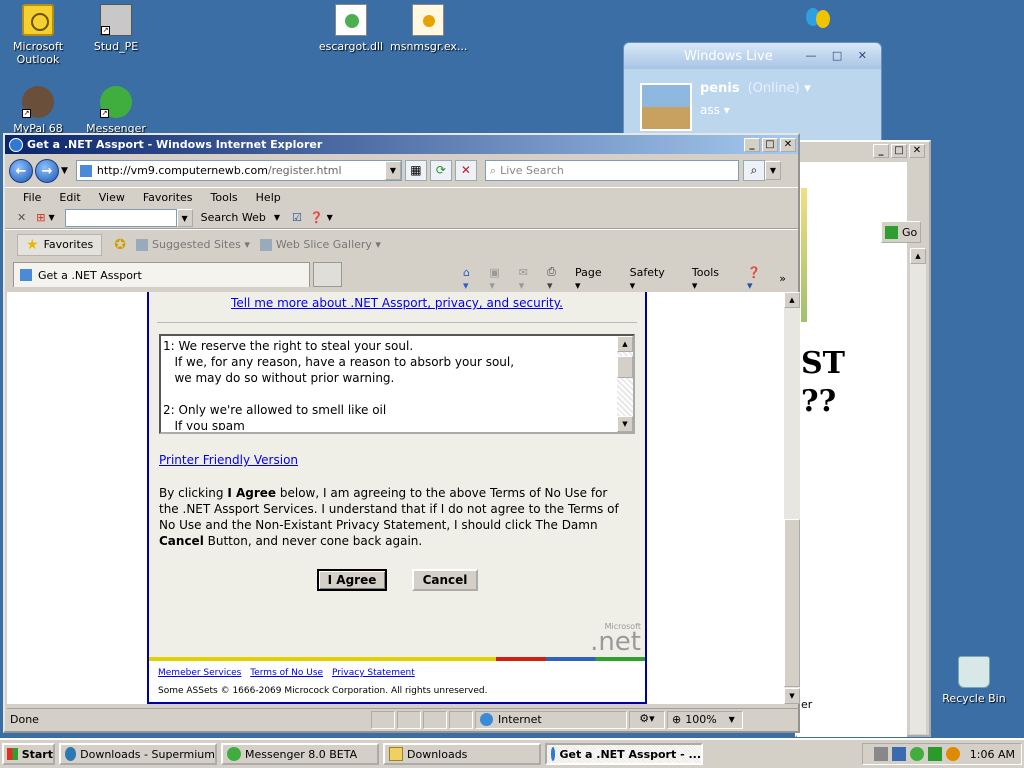 The width and height of the screenshot is (1024, 768). I want to click on tab-get-net-assport: Get a .NET Assport, so click(161, 274).